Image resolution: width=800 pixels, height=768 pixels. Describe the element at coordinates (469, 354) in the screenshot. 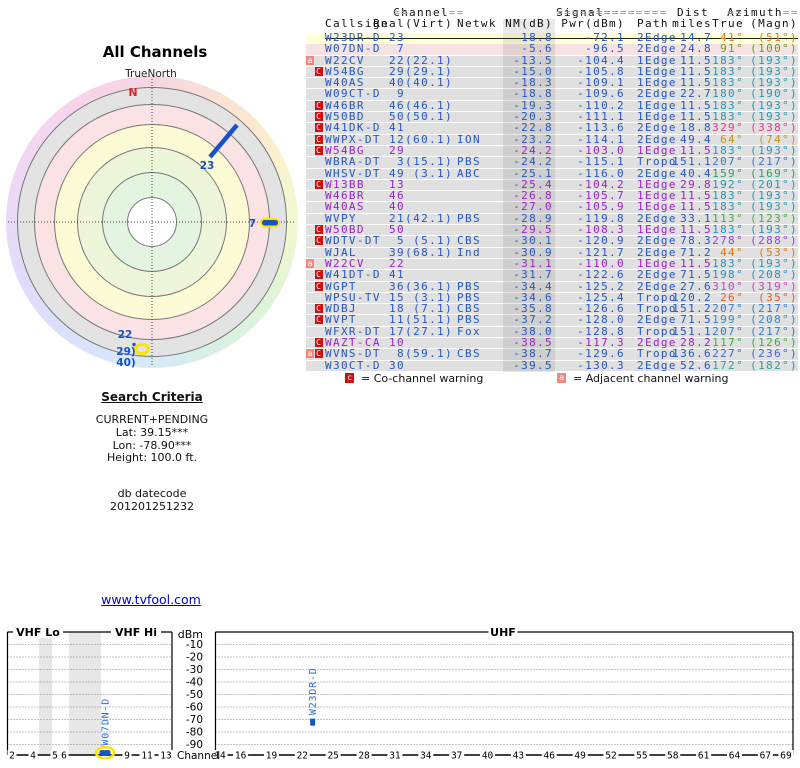

I see `cell-net: CBS` at that location.